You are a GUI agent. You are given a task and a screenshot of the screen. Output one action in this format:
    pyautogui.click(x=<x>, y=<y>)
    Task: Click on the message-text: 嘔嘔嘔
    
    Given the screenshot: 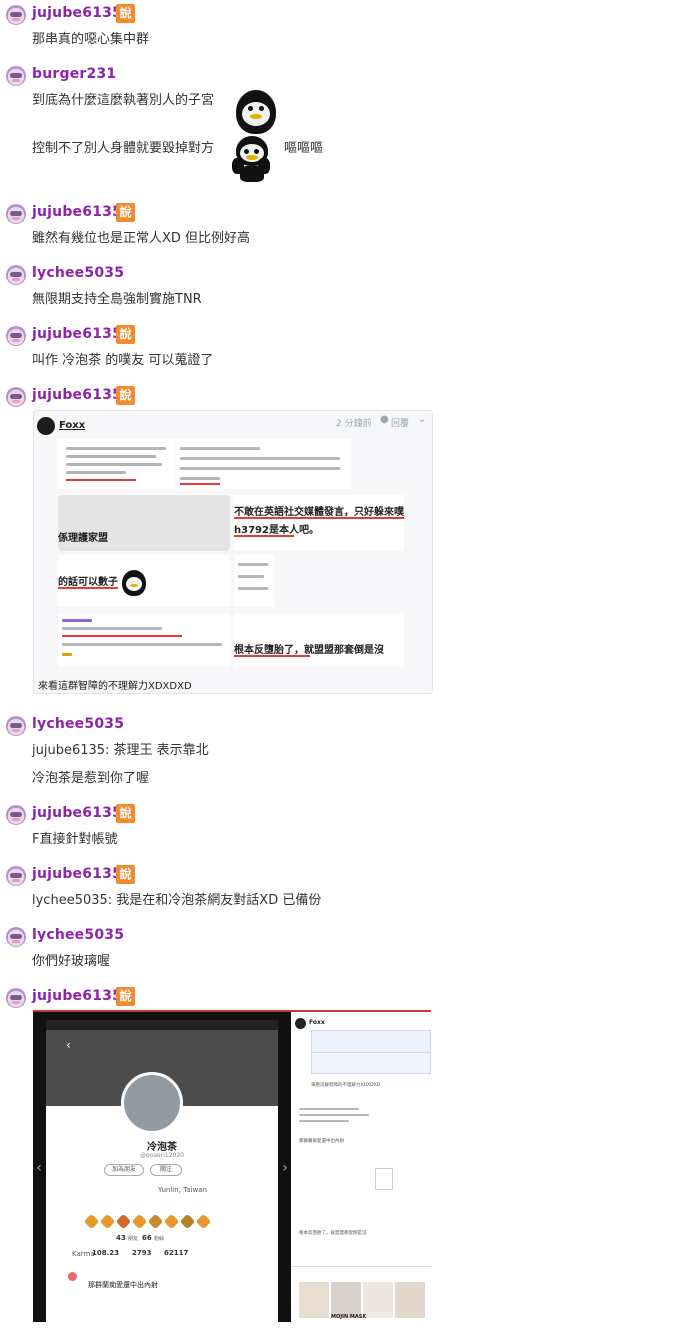 What is the action you would take?
    pyautogui.click(x=304, y=148)
    